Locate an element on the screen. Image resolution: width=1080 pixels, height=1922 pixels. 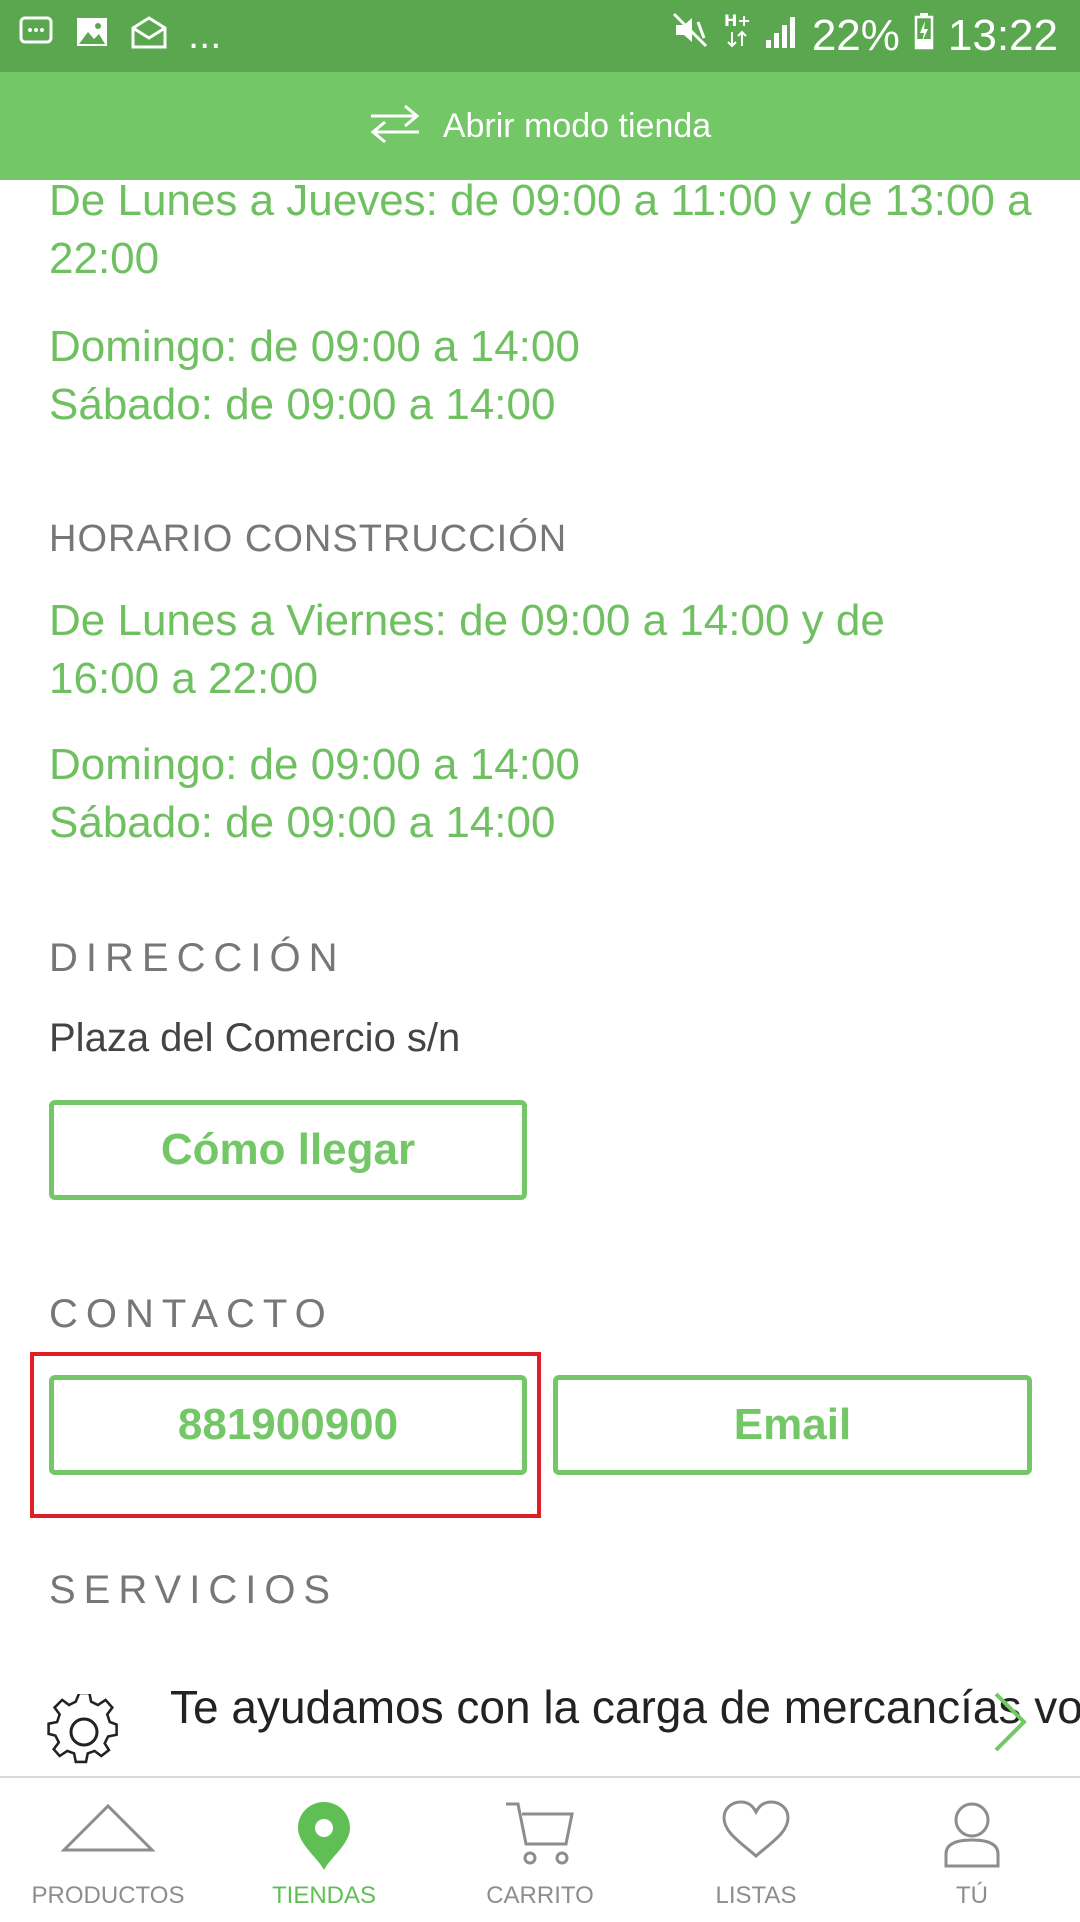
map-pin-icon is located at coordinates (324, 1838).